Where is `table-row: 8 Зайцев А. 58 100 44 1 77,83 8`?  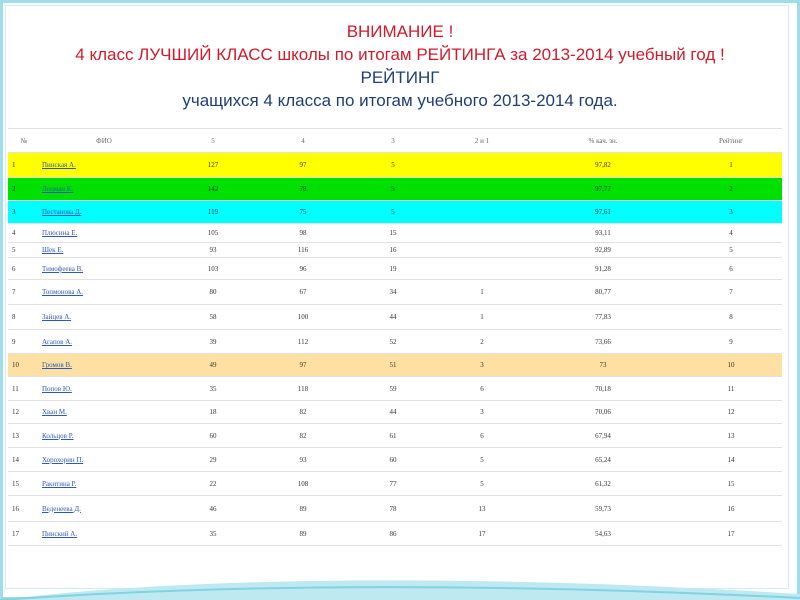
table-row: 8 Зайцев А. 58 100 44 1 77,83 8 is located at coordinates (395, 317).